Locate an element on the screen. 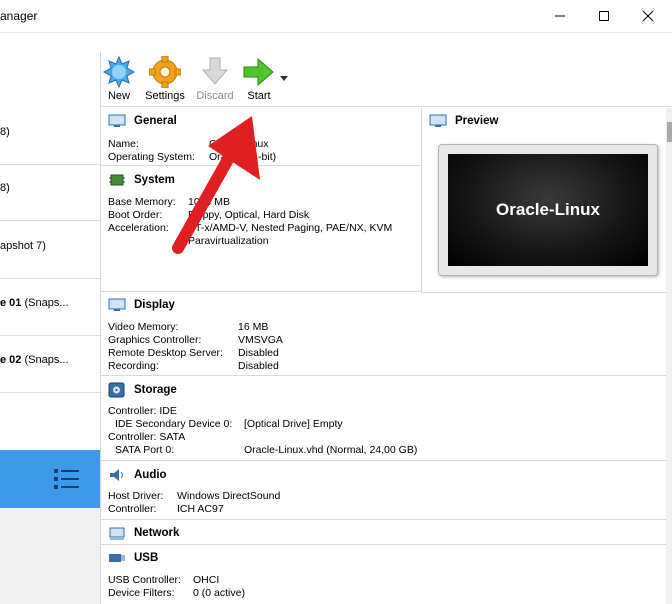  close-icon is located at coordinates (648, 16).